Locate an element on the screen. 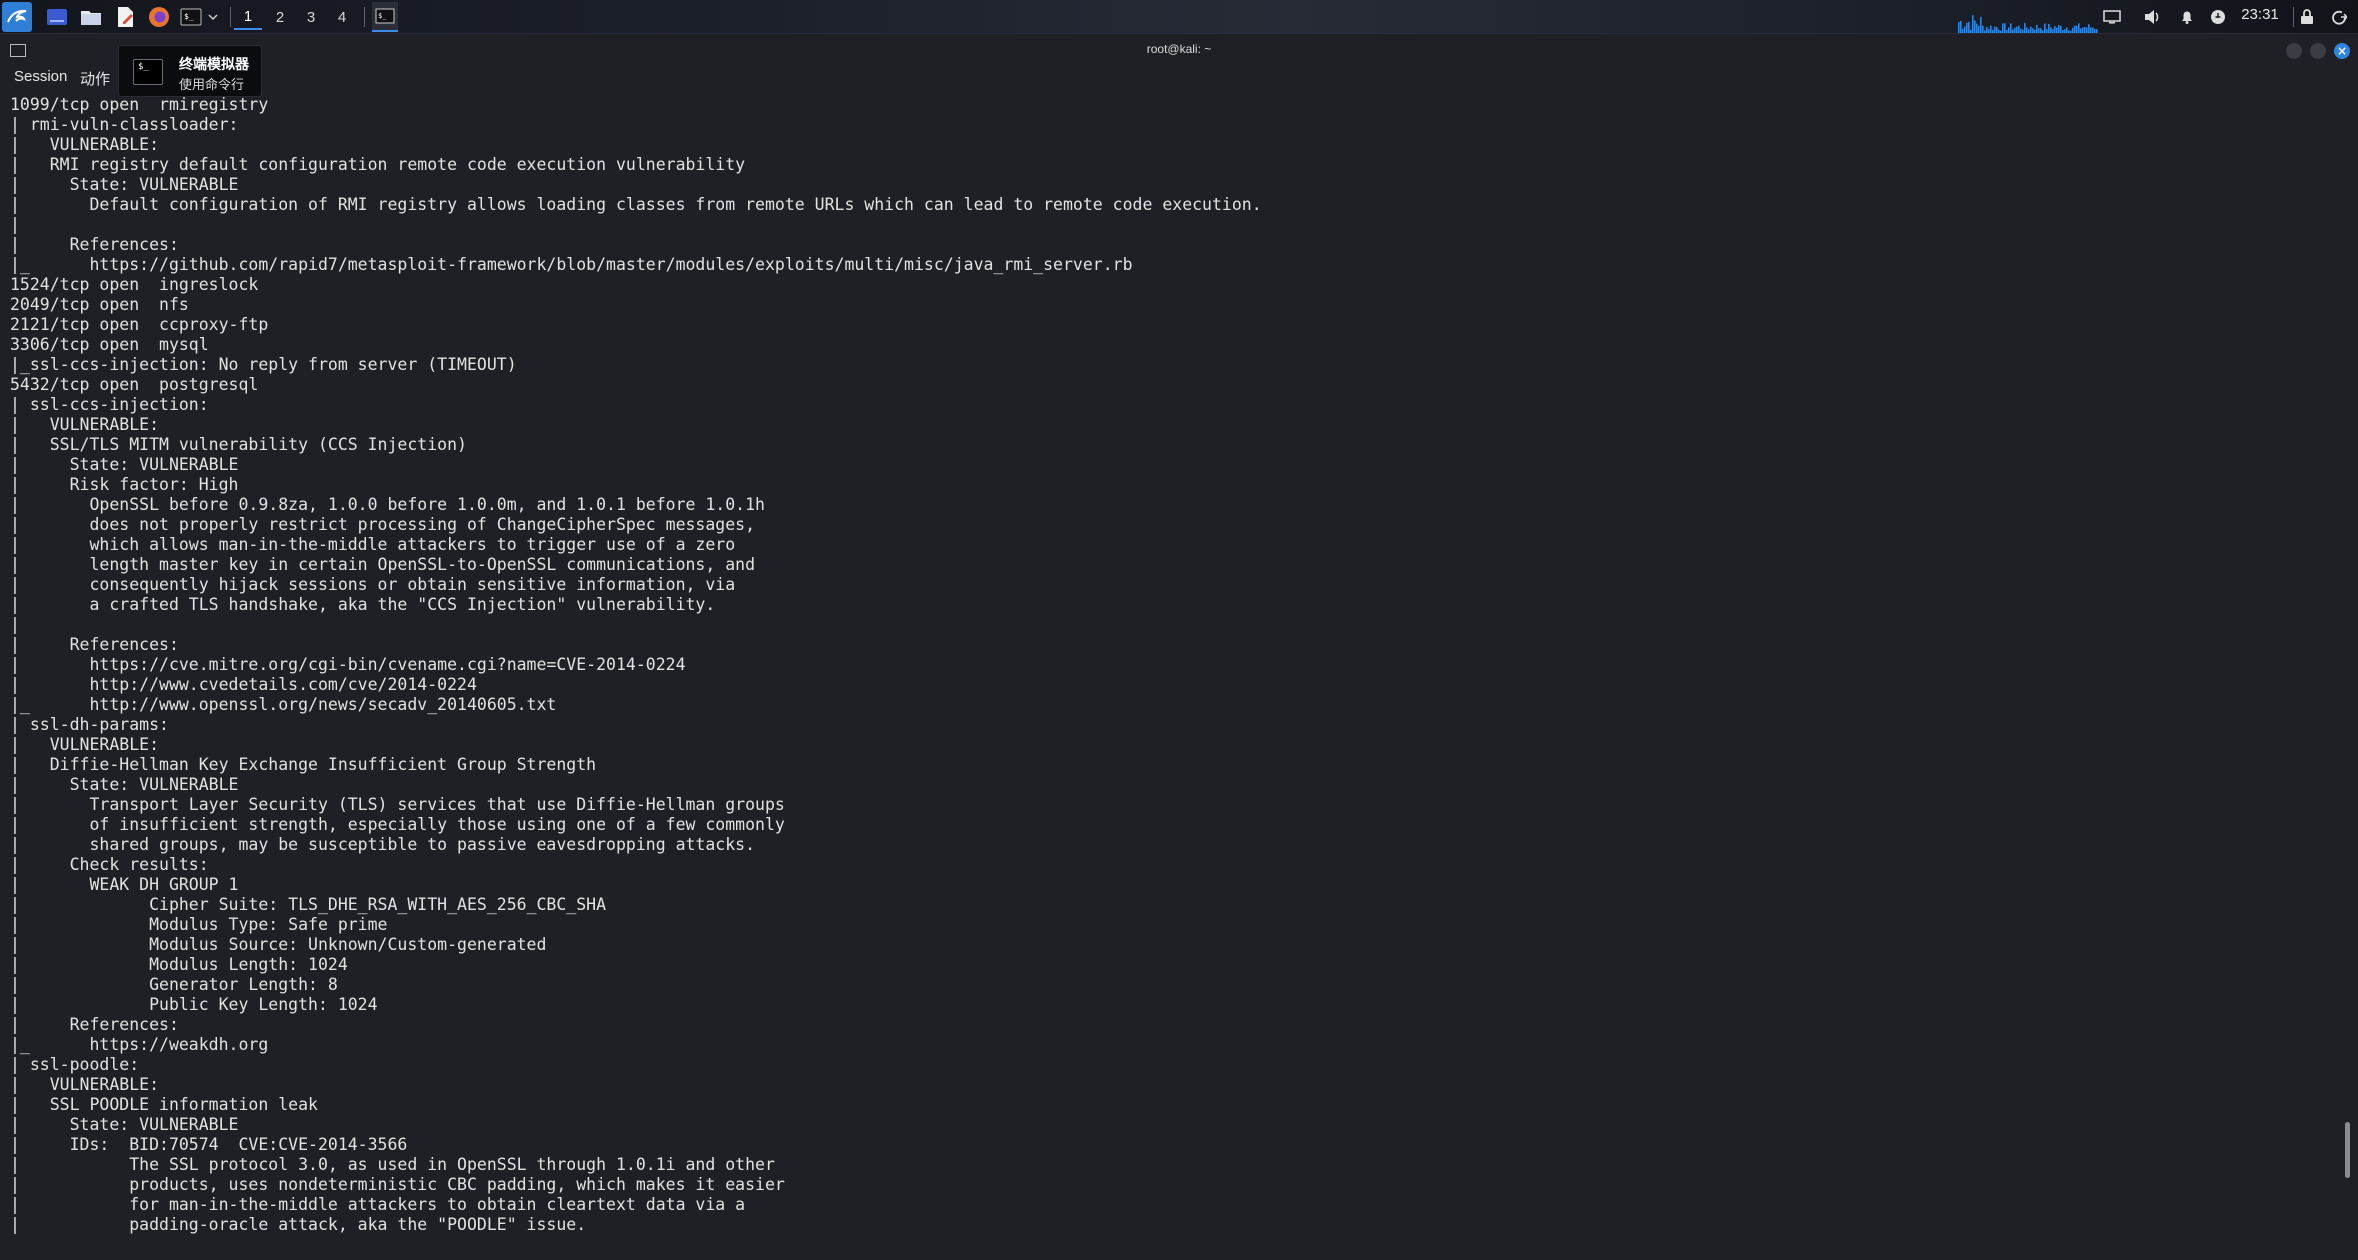  firefox-icon is located at coordinates (159, 17).